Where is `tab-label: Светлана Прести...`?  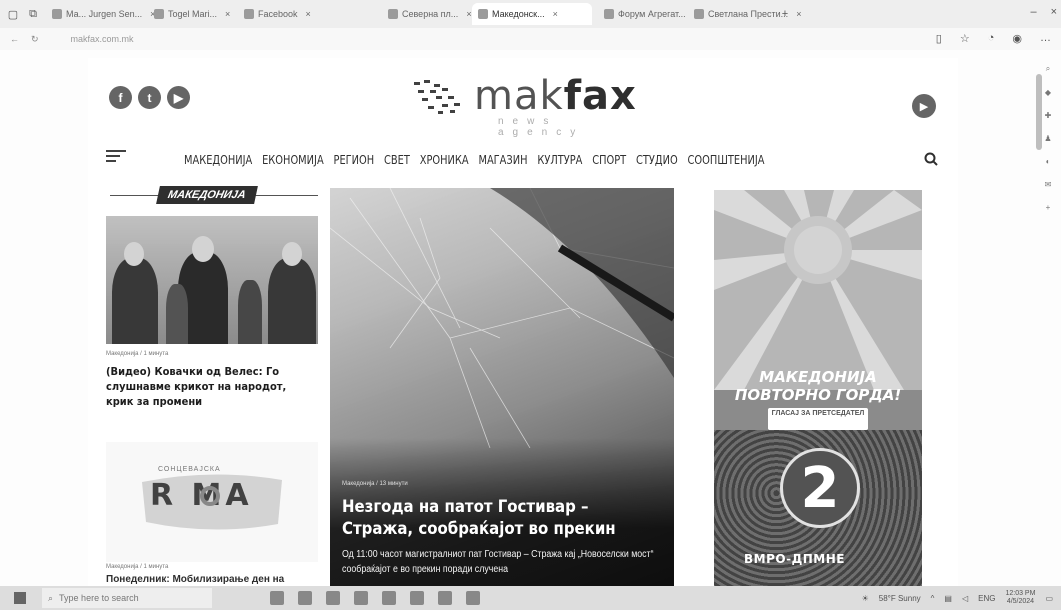
tab-label: Светлана Прести... is located at coordinates (748, 14).